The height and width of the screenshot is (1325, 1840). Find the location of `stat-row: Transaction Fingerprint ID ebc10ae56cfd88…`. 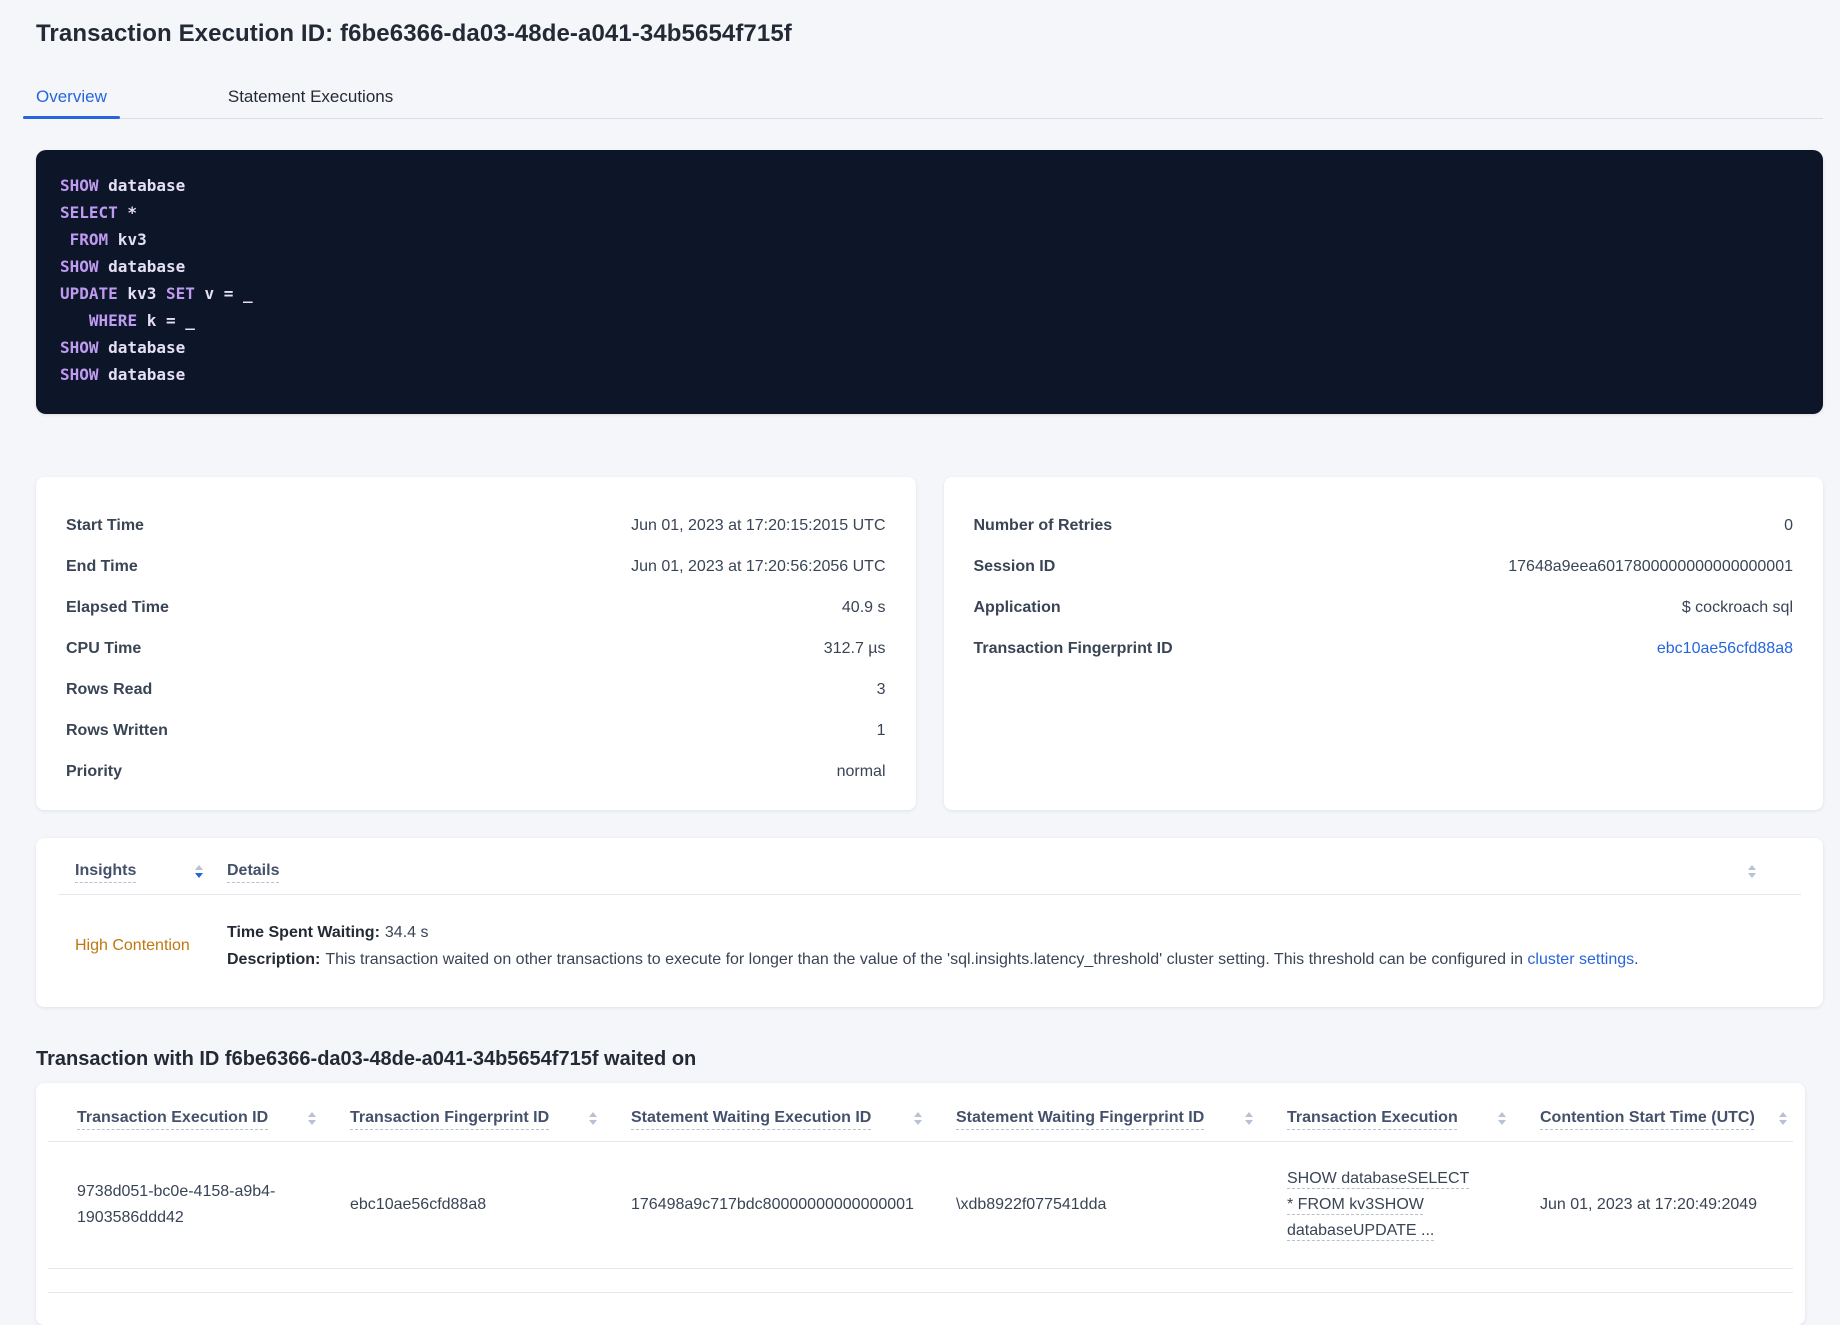

stat-row: Transaction Fingerprint ID ebc10ae56cfd88… is located at coordinates (1384, 648).